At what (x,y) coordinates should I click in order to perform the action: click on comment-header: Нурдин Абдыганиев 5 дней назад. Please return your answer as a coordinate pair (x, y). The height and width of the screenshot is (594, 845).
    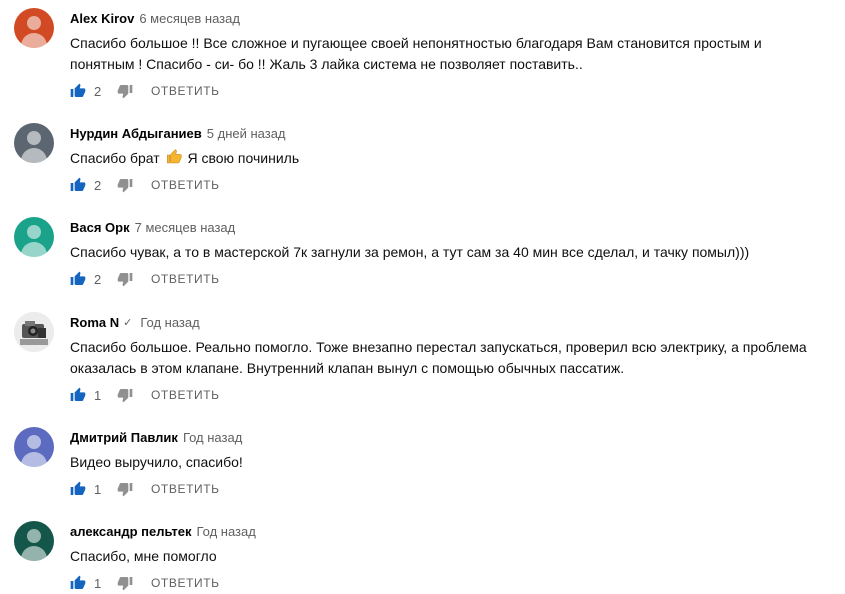
    Looking at the image, I should click on (178, 133).